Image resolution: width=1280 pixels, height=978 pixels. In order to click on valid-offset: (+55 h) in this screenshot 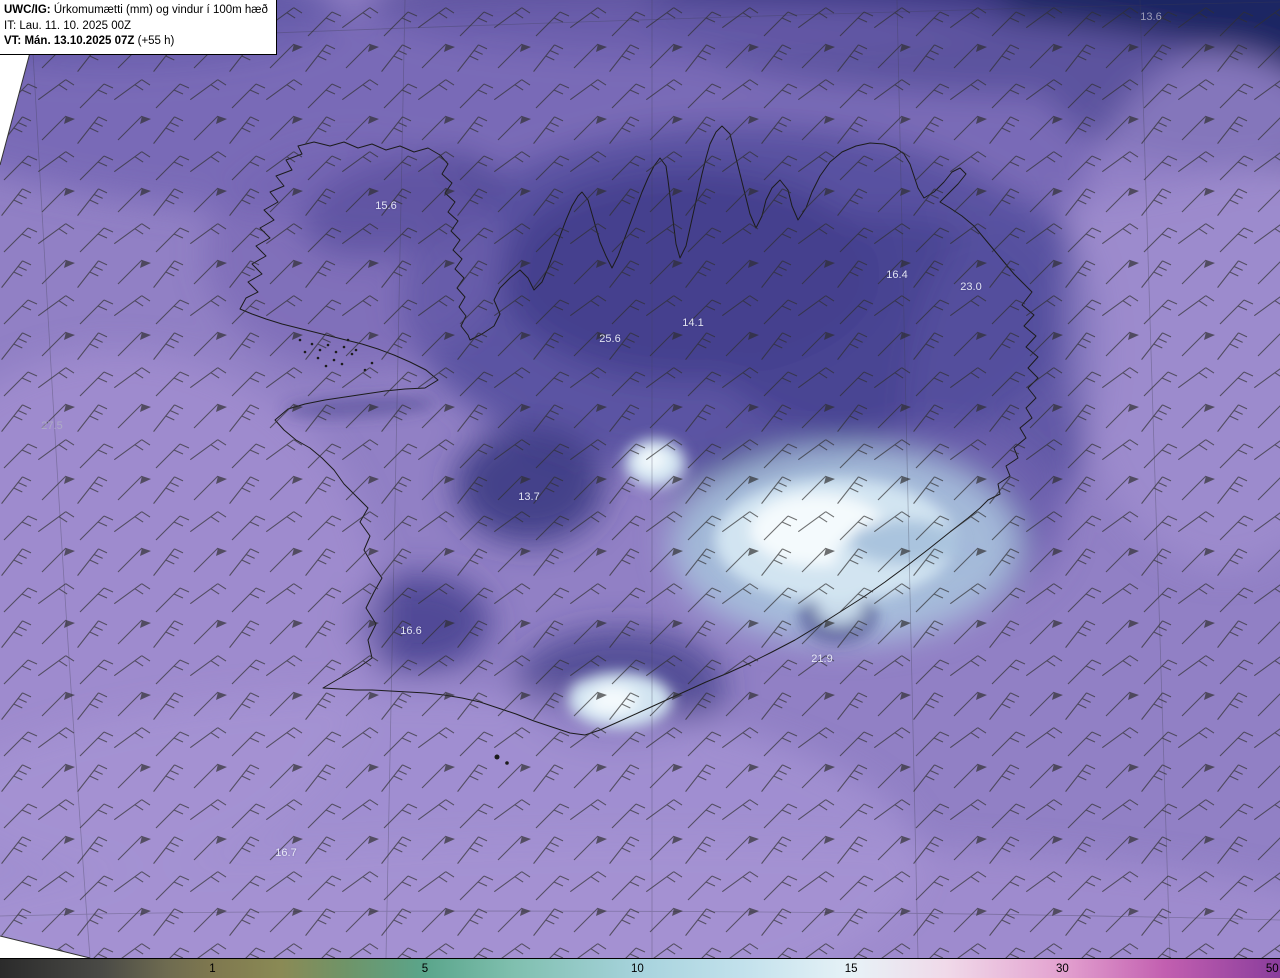, I will do `click(156, 41)`.